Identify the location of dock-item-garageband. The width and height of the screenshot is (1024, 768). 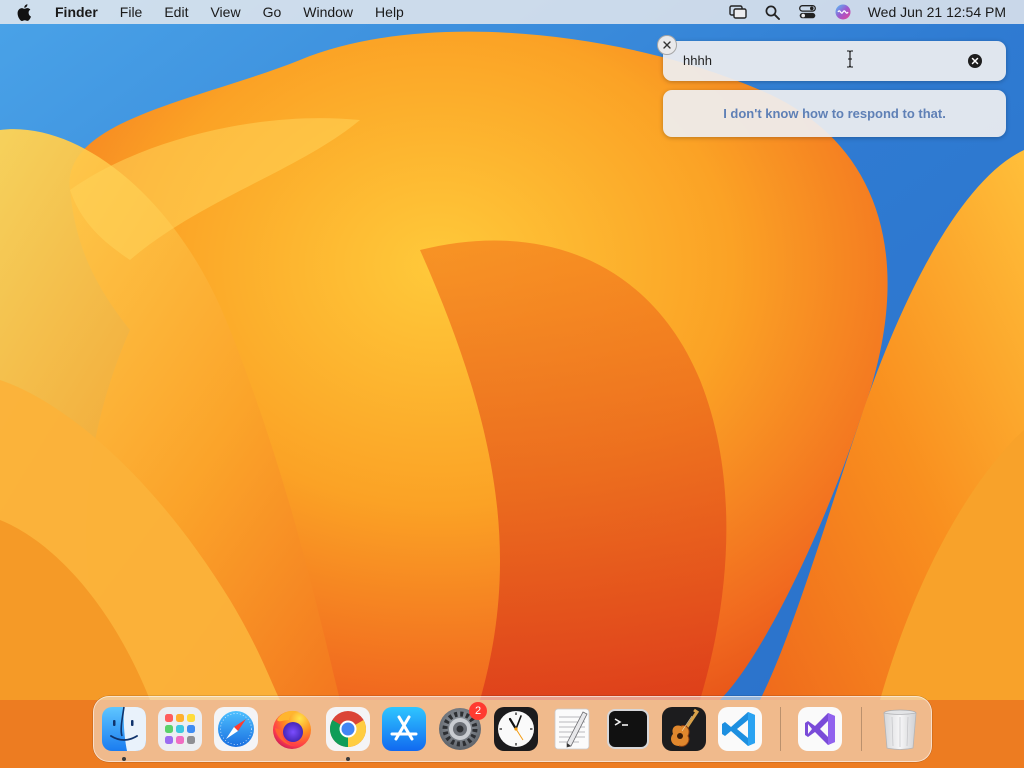
(684, 729).